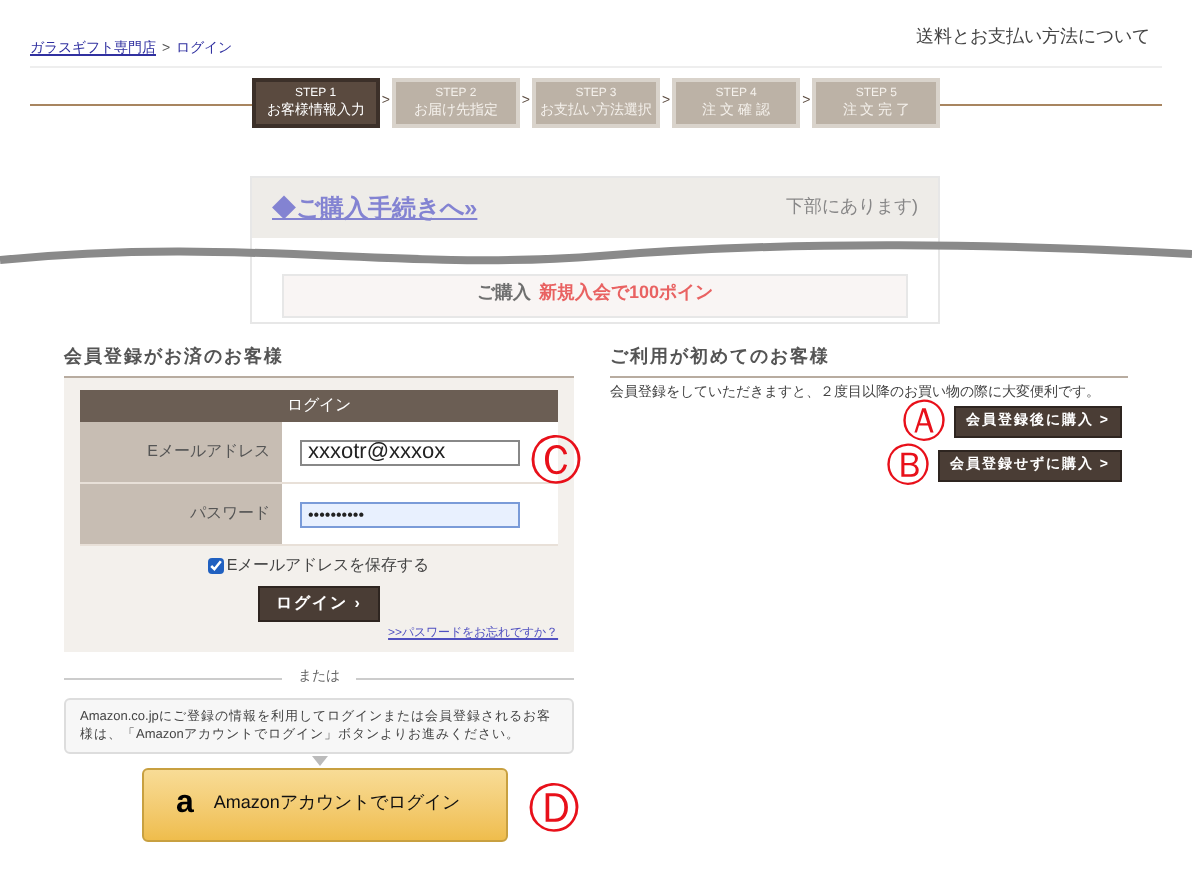  What do you see at coordinates (556, 459) in the screenshot?
I see `annotation-marker: Ⓒ` at bounding box center [556, 459].